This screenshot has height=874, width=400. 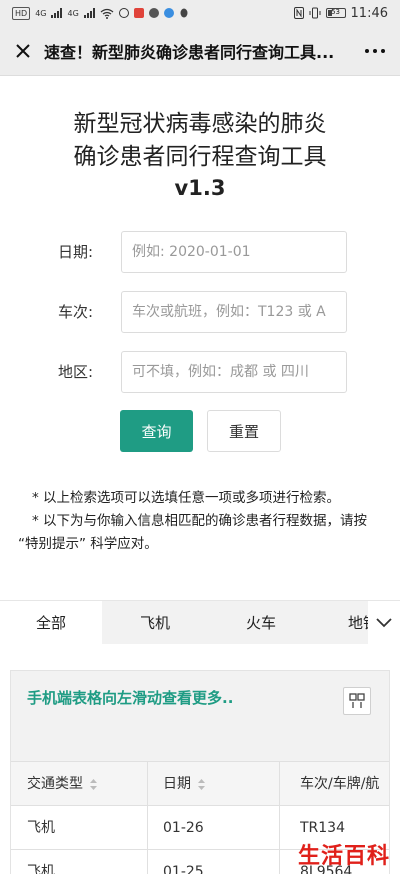 What do you see at coordinates (344, 623) in the screenshot?
I see `tab-metro: 地铁` at bounding box center [344, 623].